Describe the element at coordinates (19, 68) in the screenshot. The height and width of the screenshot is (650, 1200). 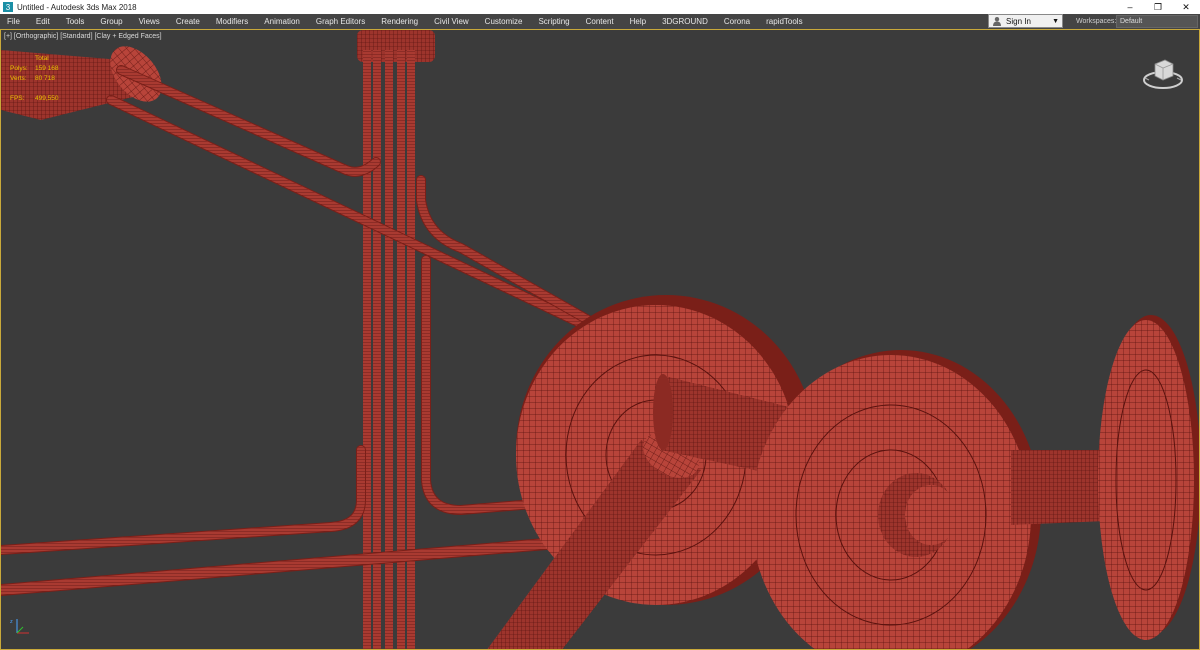
I see `polys-label: Polys:` at that location.